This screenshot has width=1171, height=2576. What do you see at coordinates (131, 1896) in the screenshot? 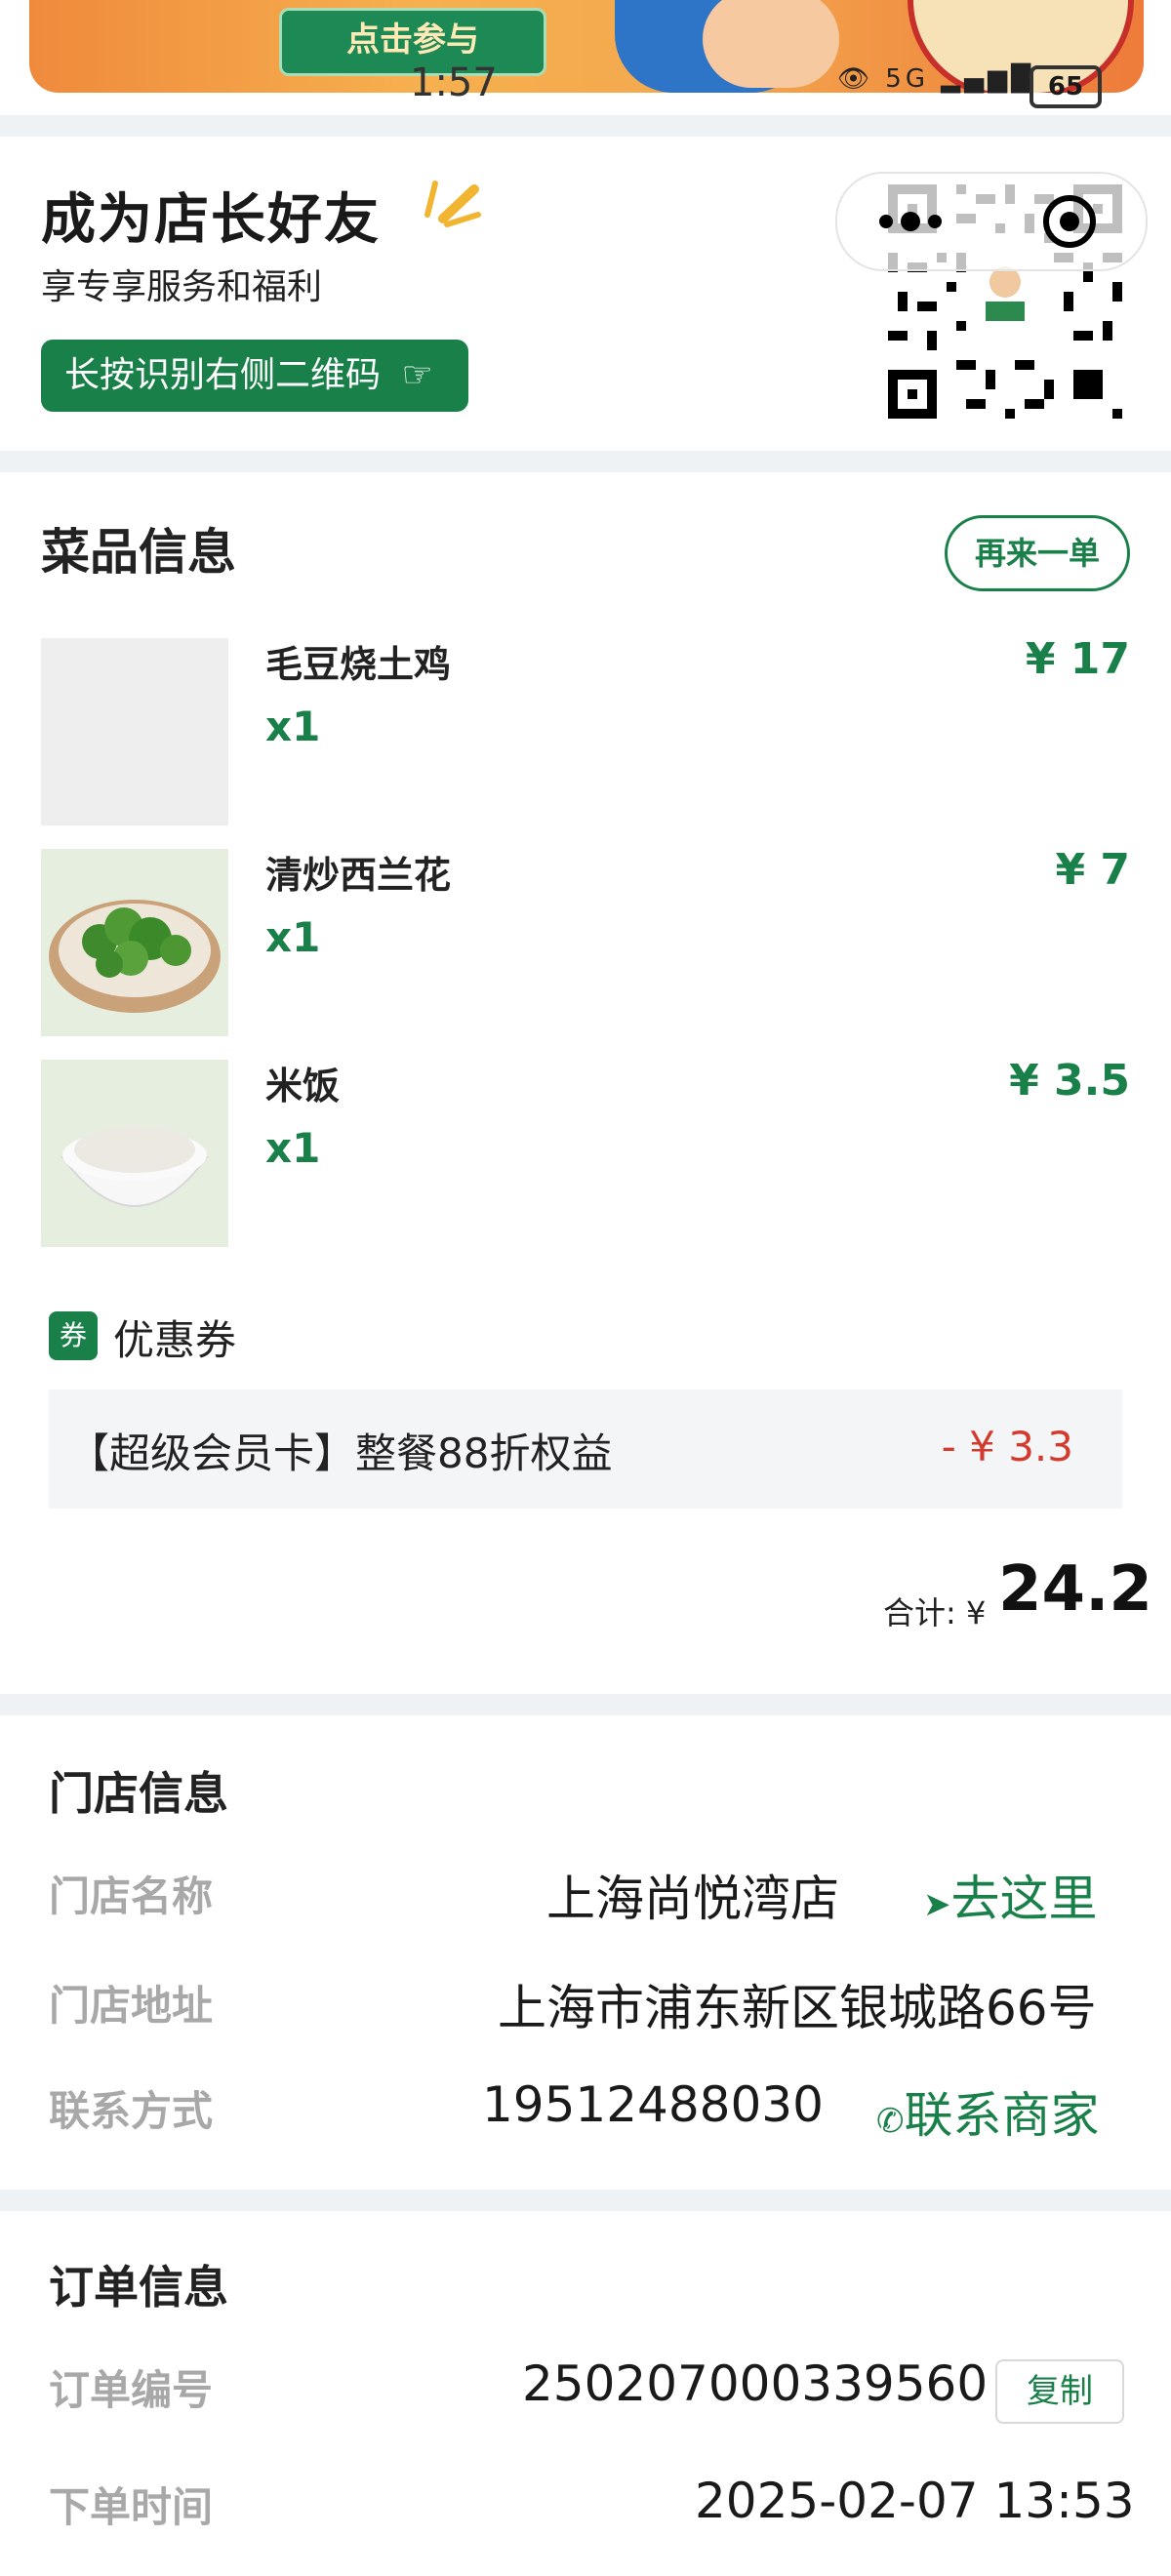
I see `store-name-label: 门店名称` at bounding box center [131, 1896].